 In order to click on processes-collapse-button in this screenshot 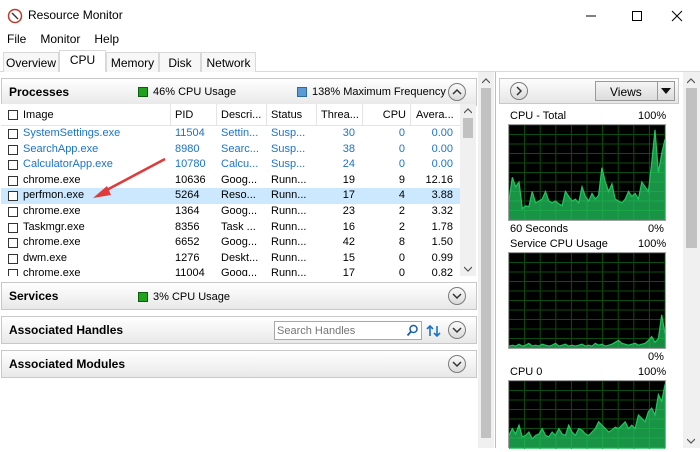, I will do `click(457, 92)`.